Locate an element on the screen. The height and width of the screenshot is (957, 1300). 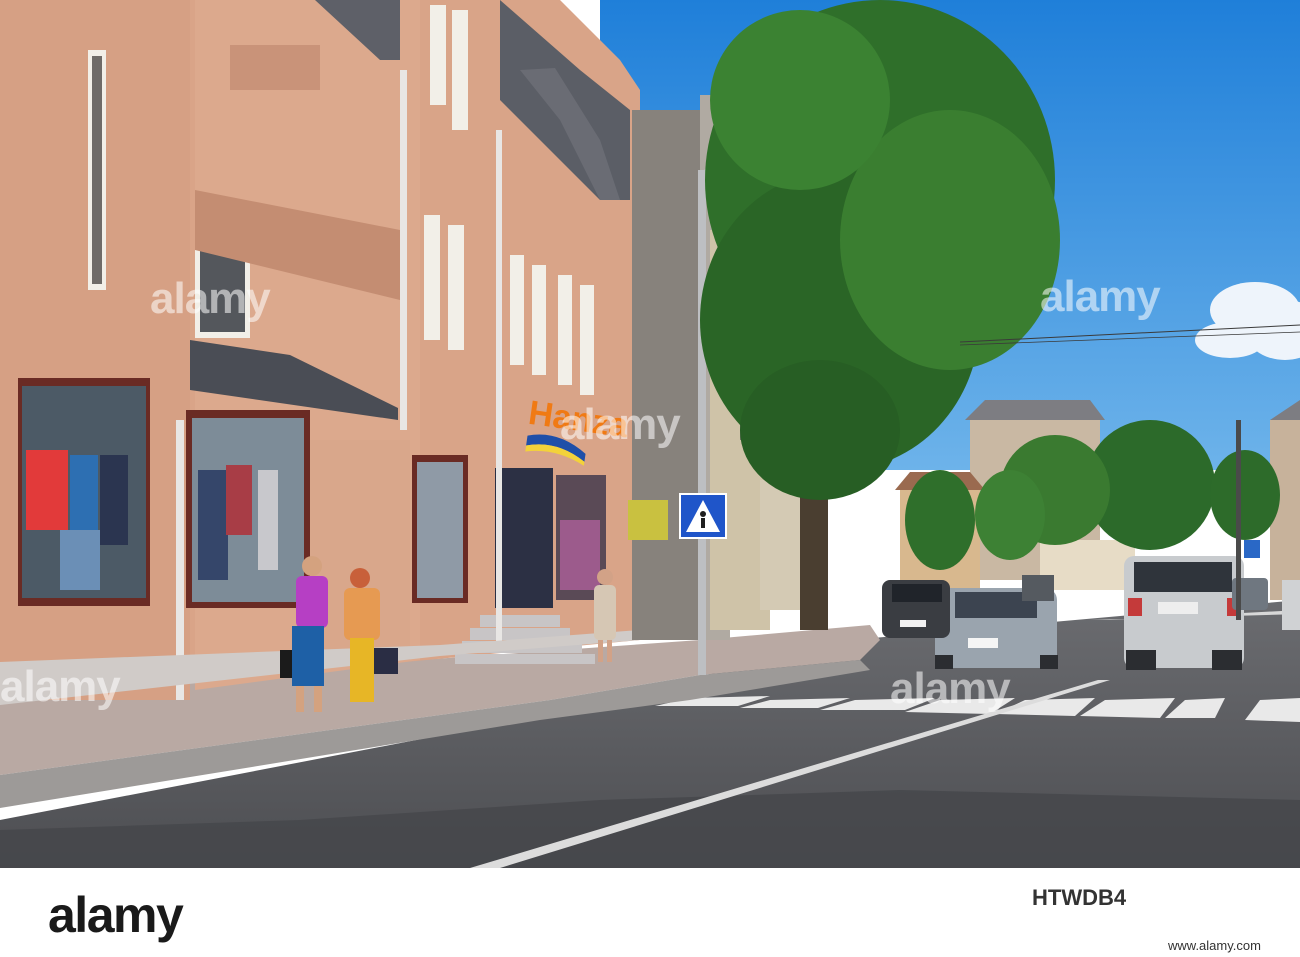
image-id: HTWDB4 is located at coordinates (1079, 897).